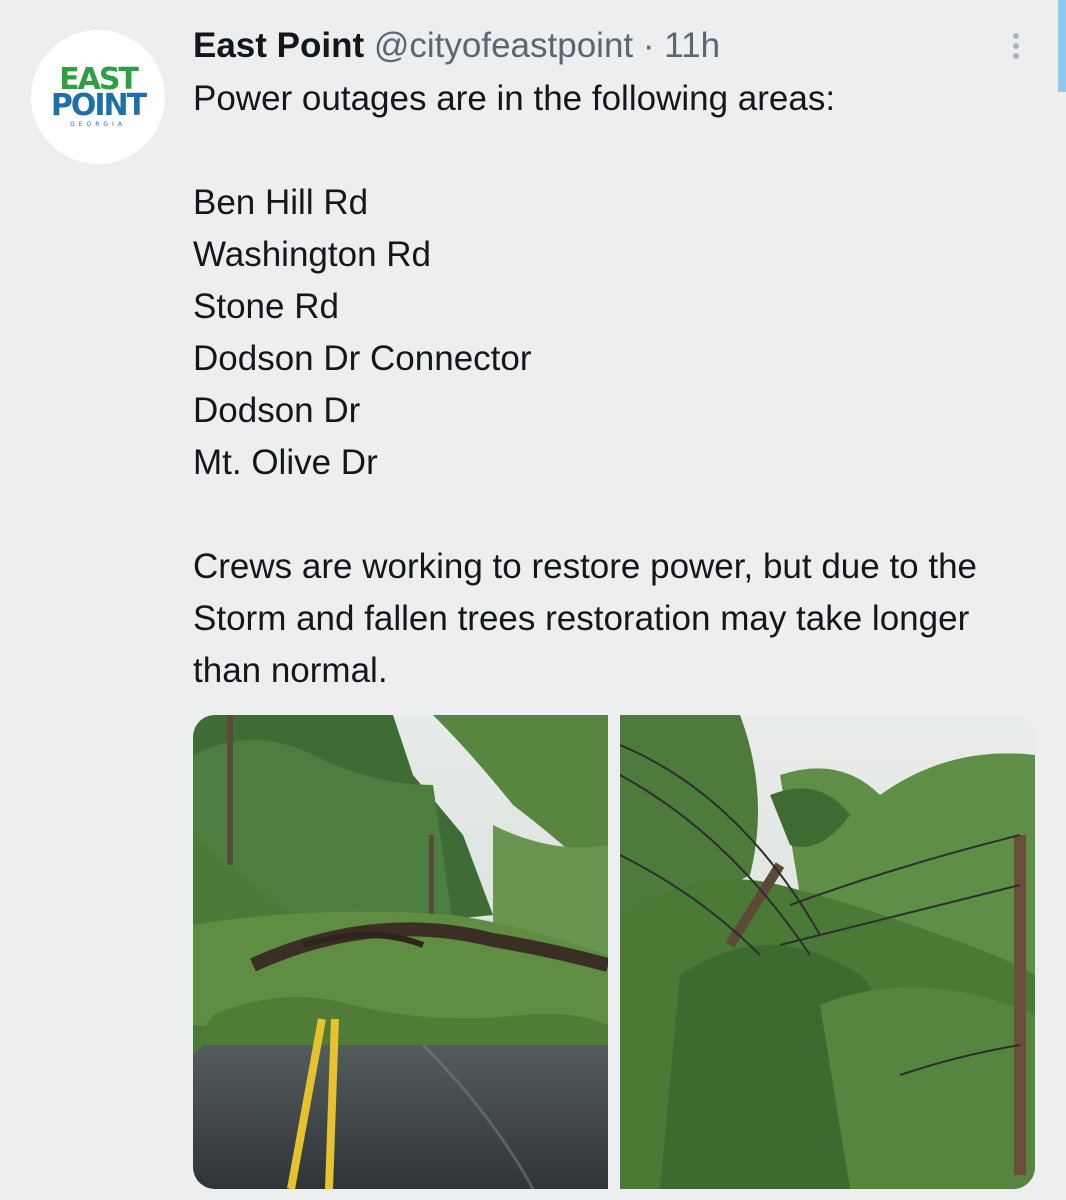 This screenshot has width=1066, height=1200. Describe the element at coordinates (312, 254) in the screenshot. I see `street-item: Washington Rd` at that location.